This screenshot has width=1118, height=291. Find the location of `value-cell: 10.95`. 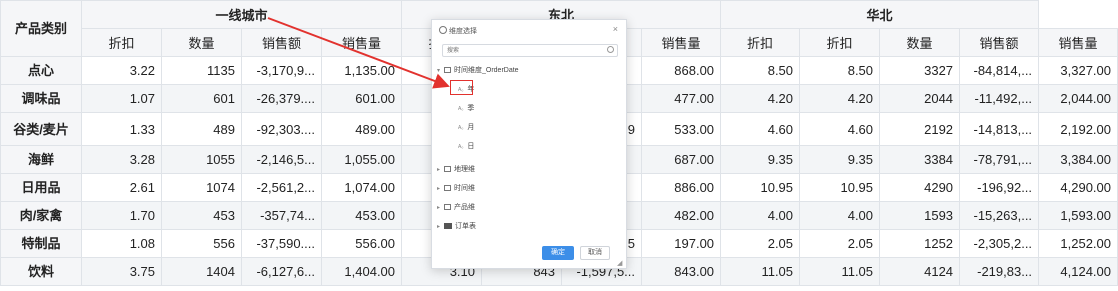

value-cell: 10.95 is located at coordinates (760, 187).